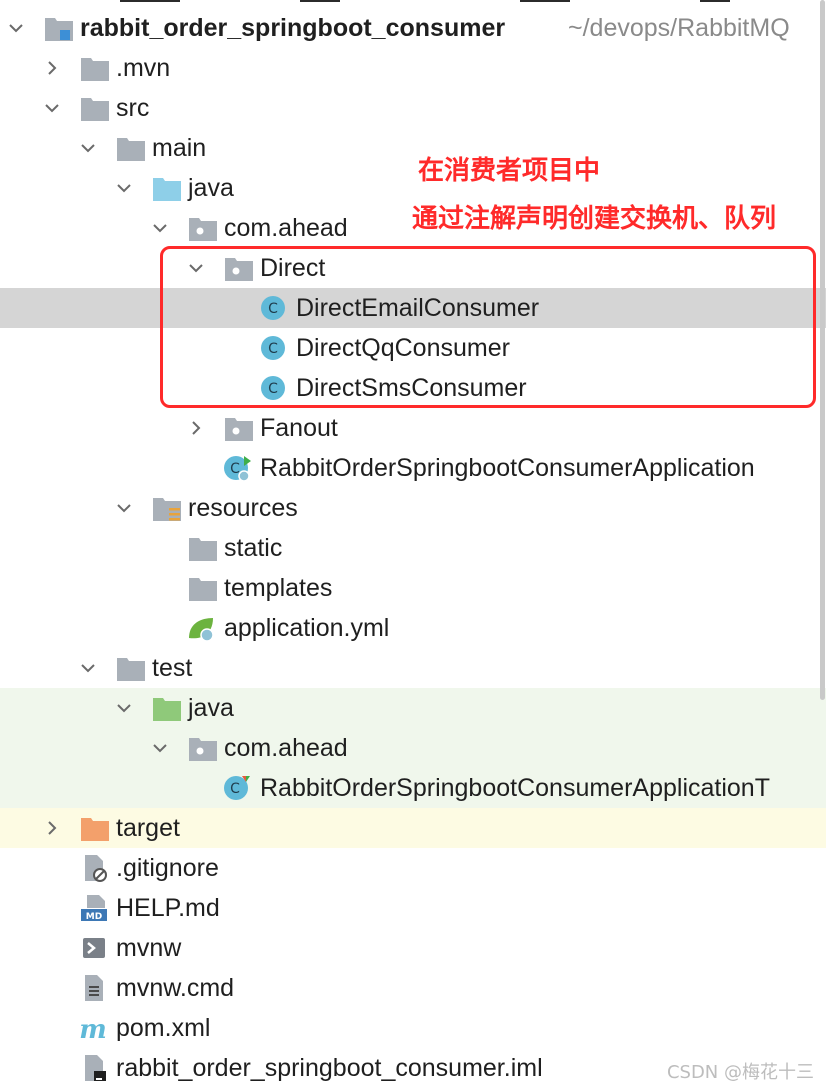 The image size is (826, 1092). I want to click on test-class-icon: C, so click(237, 788).